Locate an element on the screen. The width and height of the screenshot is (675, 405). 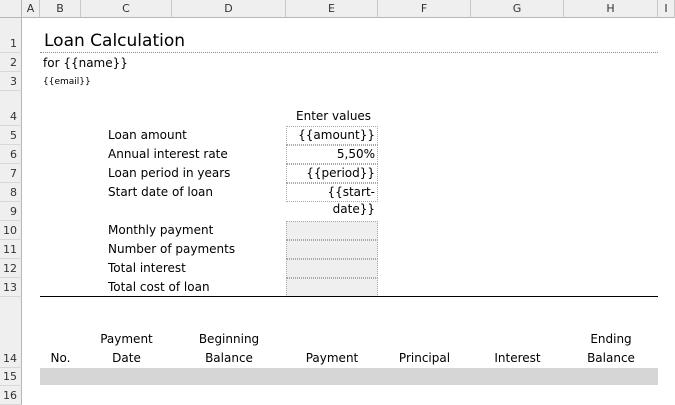
header-no: No. is located at coordinates (60, 358).